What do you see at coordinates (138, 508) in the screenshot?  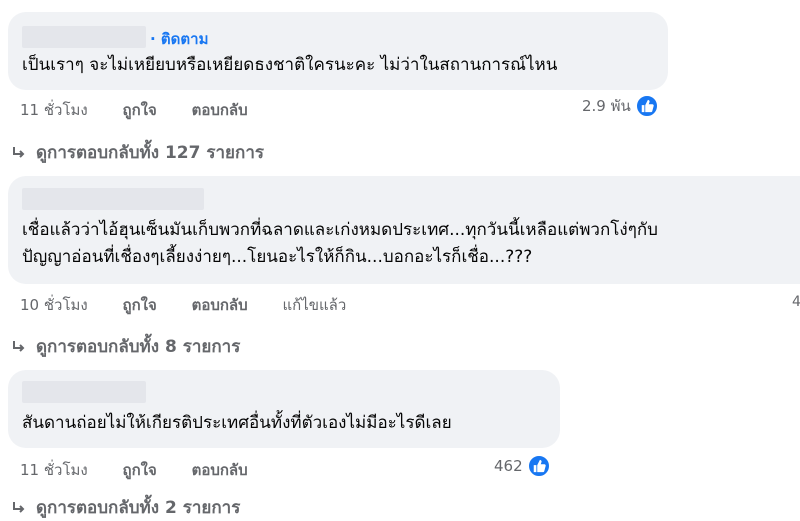 I see `view-replies-label: ดูการตอบกลับทั้ง 2 รายการ` at bounding box center [138, 508].